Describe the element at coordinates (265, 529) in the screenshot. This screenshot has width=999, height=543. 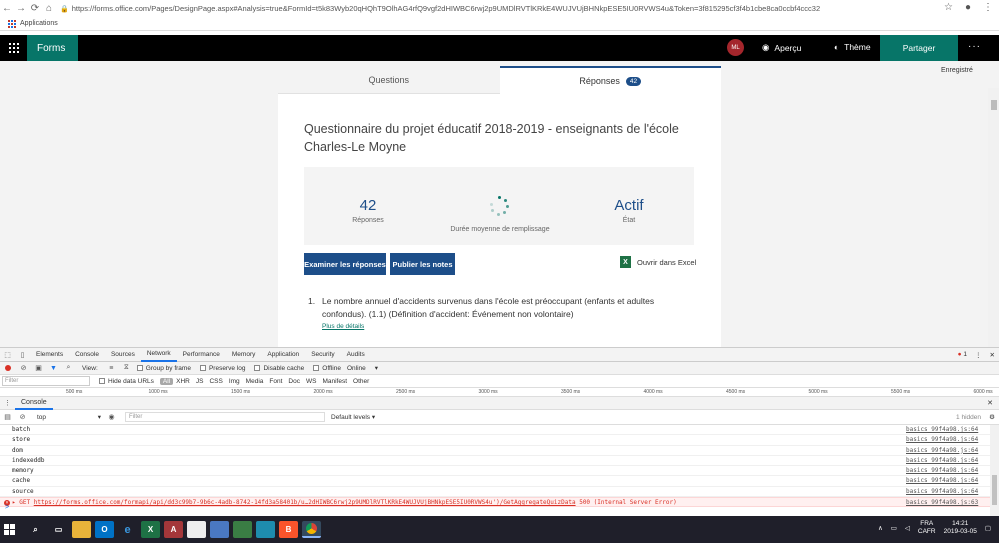
I see `app-icon-teal` at that location.